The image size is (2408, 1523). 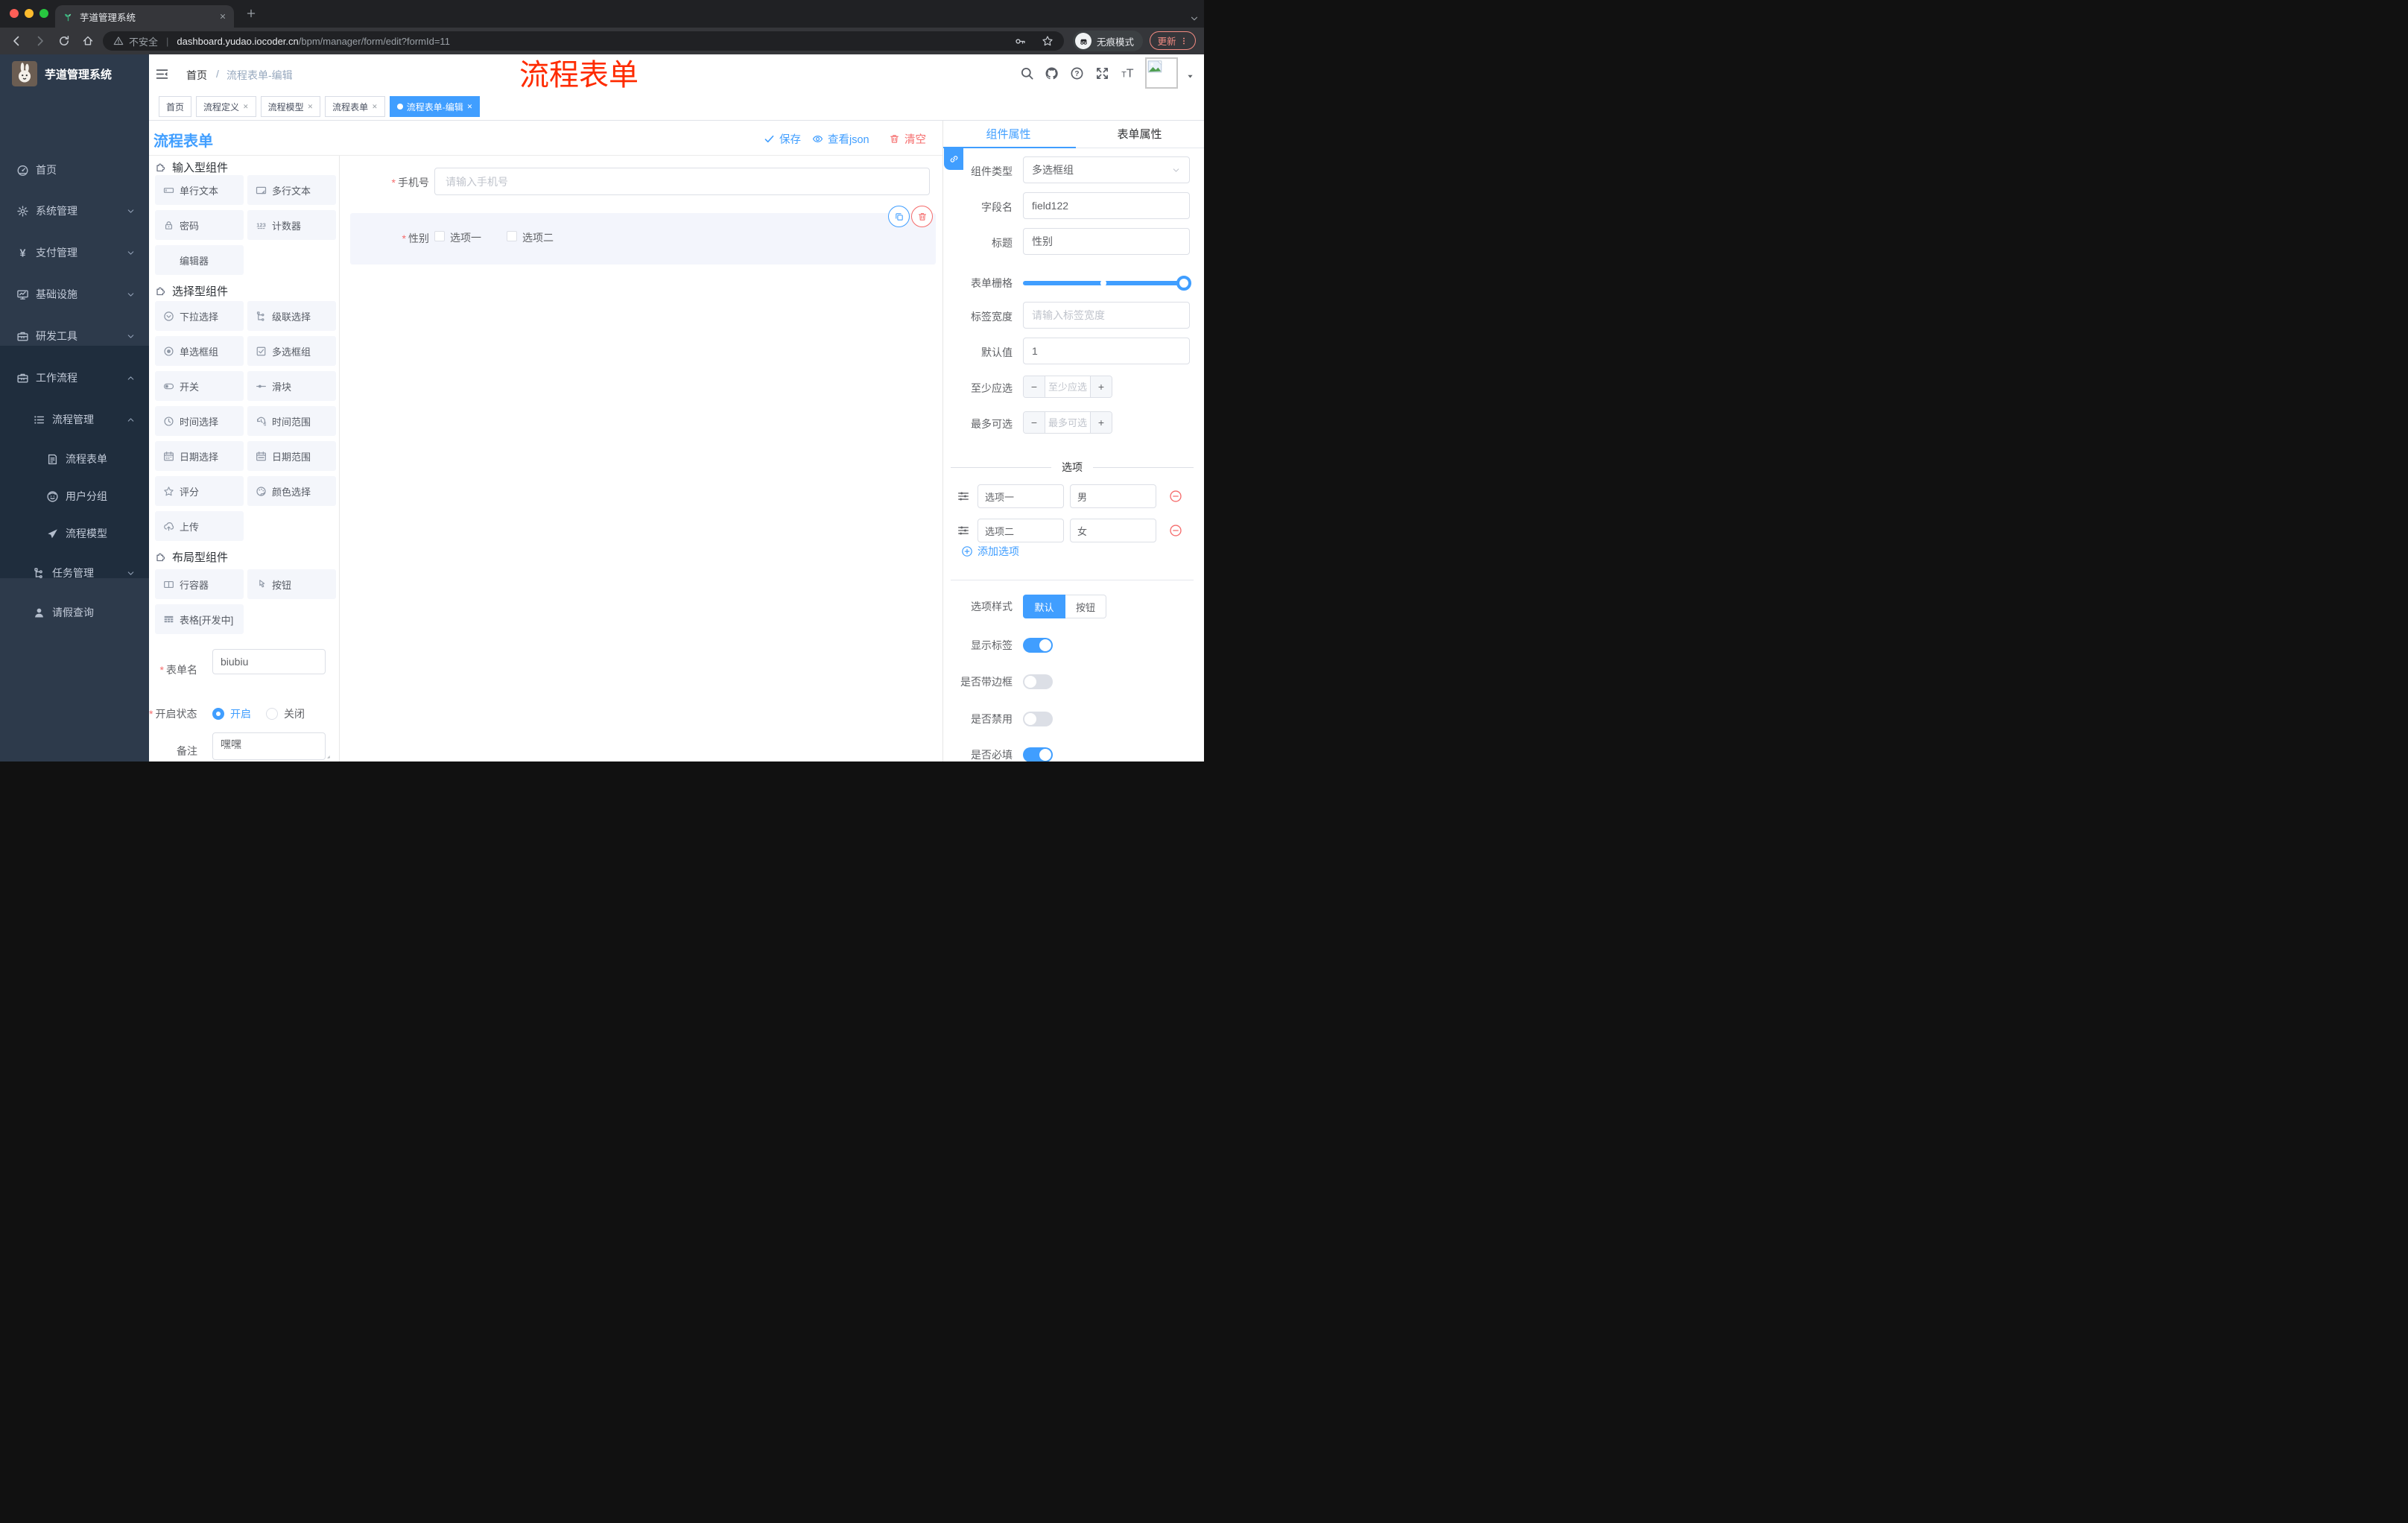 I want to click on forward-arrow-icon, so click(x=40, y=41).